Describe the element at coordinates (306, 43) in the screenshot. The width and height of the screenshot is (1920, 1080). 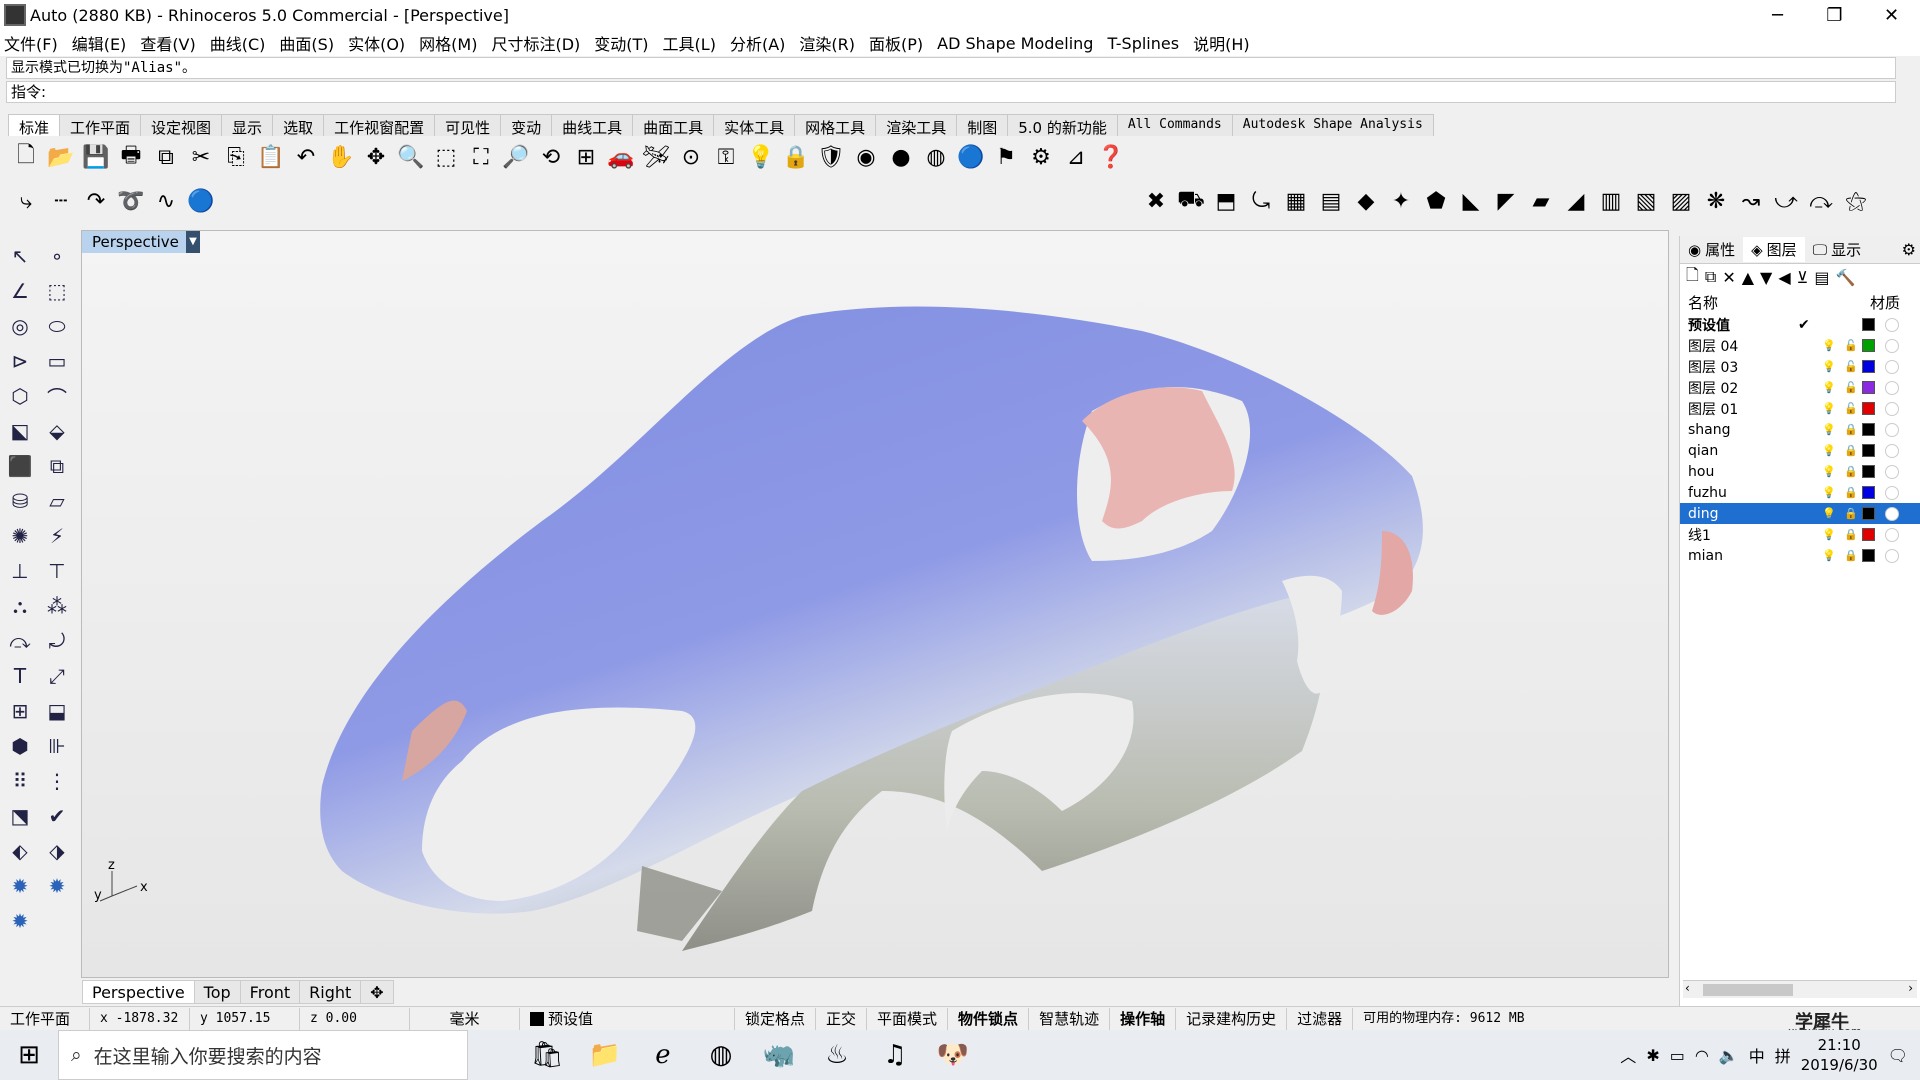
I see `menu-item: 曲面(S)` at that location.